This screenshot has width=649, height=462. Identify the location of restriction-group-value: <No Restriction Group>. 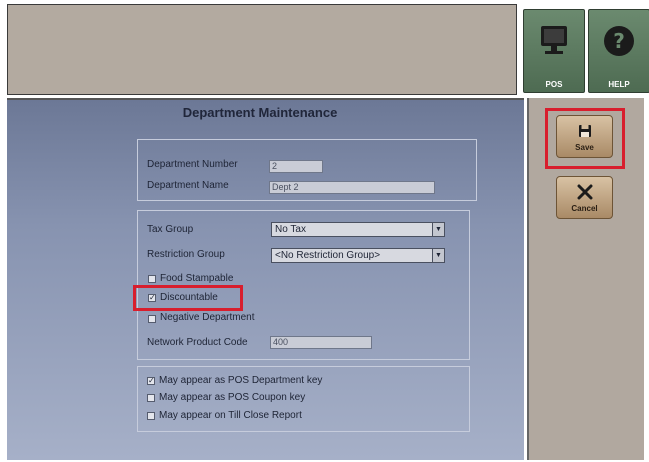
(328, 255).